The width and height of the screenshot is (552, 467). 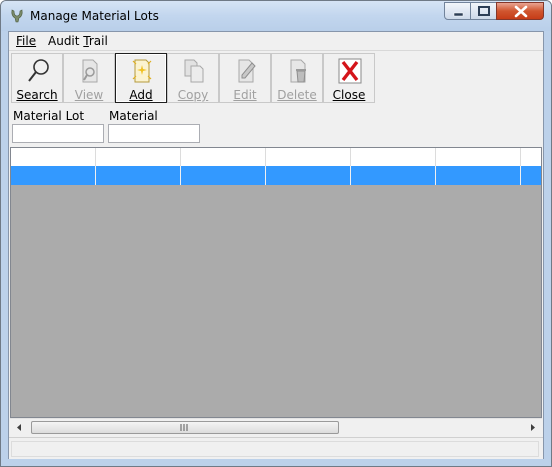 I want to click on scroll-grip-icon, so click(x=184, y=427).